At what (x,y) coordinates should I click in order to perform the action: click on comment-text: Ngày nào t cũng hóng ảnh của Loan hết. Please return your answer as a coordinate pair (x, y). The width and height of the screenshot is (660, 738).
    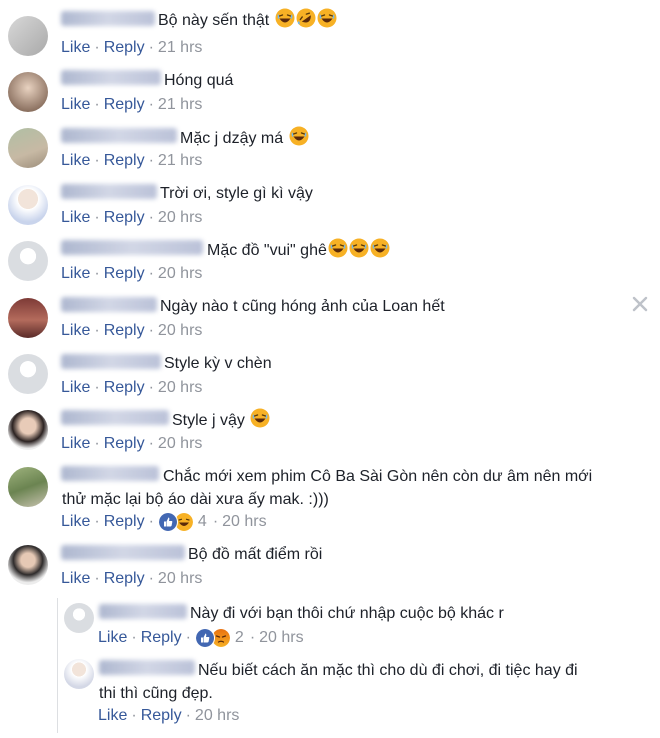
    Looking at the image, I should click on (302, 306).